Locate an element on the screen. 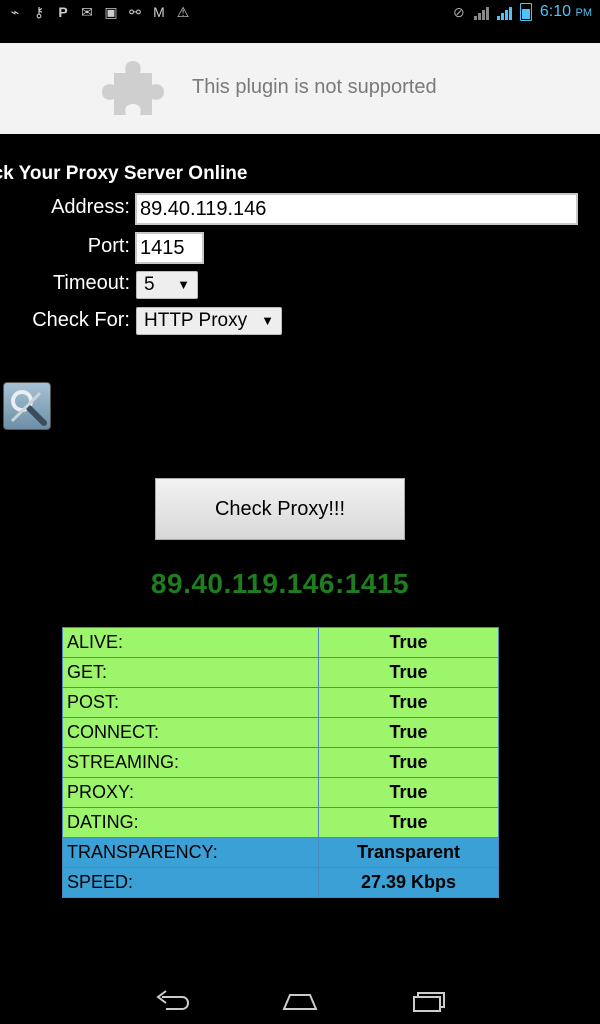 This screenshot has height=1024, width=600. table-row: ALIVE: True is located at coordinates (280, 642).